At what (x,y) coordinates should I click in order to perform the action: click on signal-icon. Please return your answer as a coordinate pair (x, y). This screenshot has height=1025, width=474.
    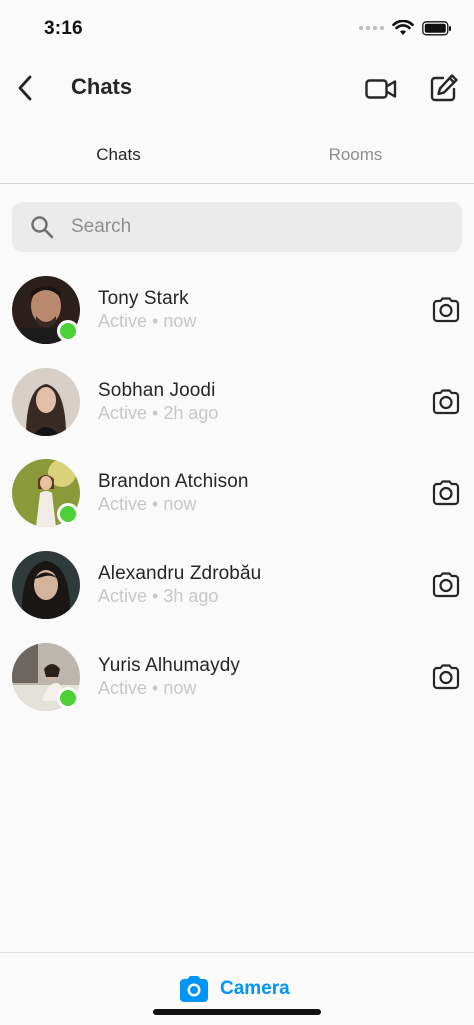
    Looking at the image, I should click on (371, 28).